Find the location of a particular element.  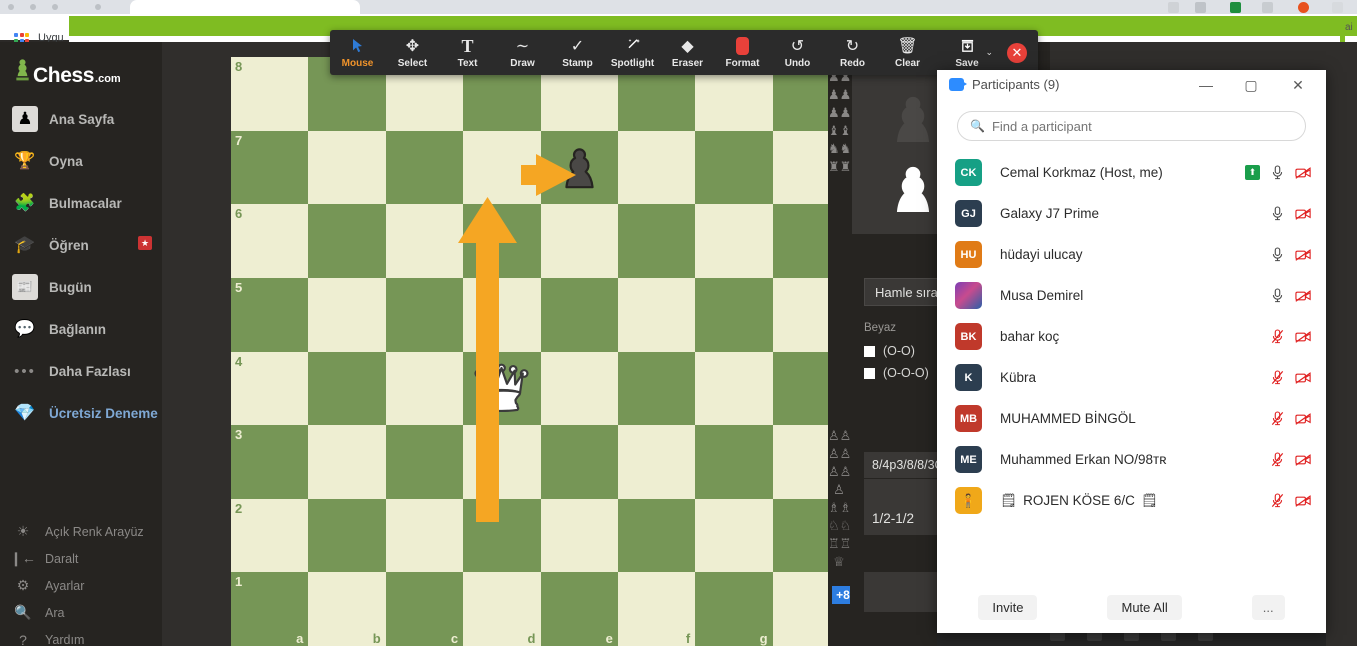

sidebar-item-ara: 🔍 Ara is located at coordinates (81, 612).